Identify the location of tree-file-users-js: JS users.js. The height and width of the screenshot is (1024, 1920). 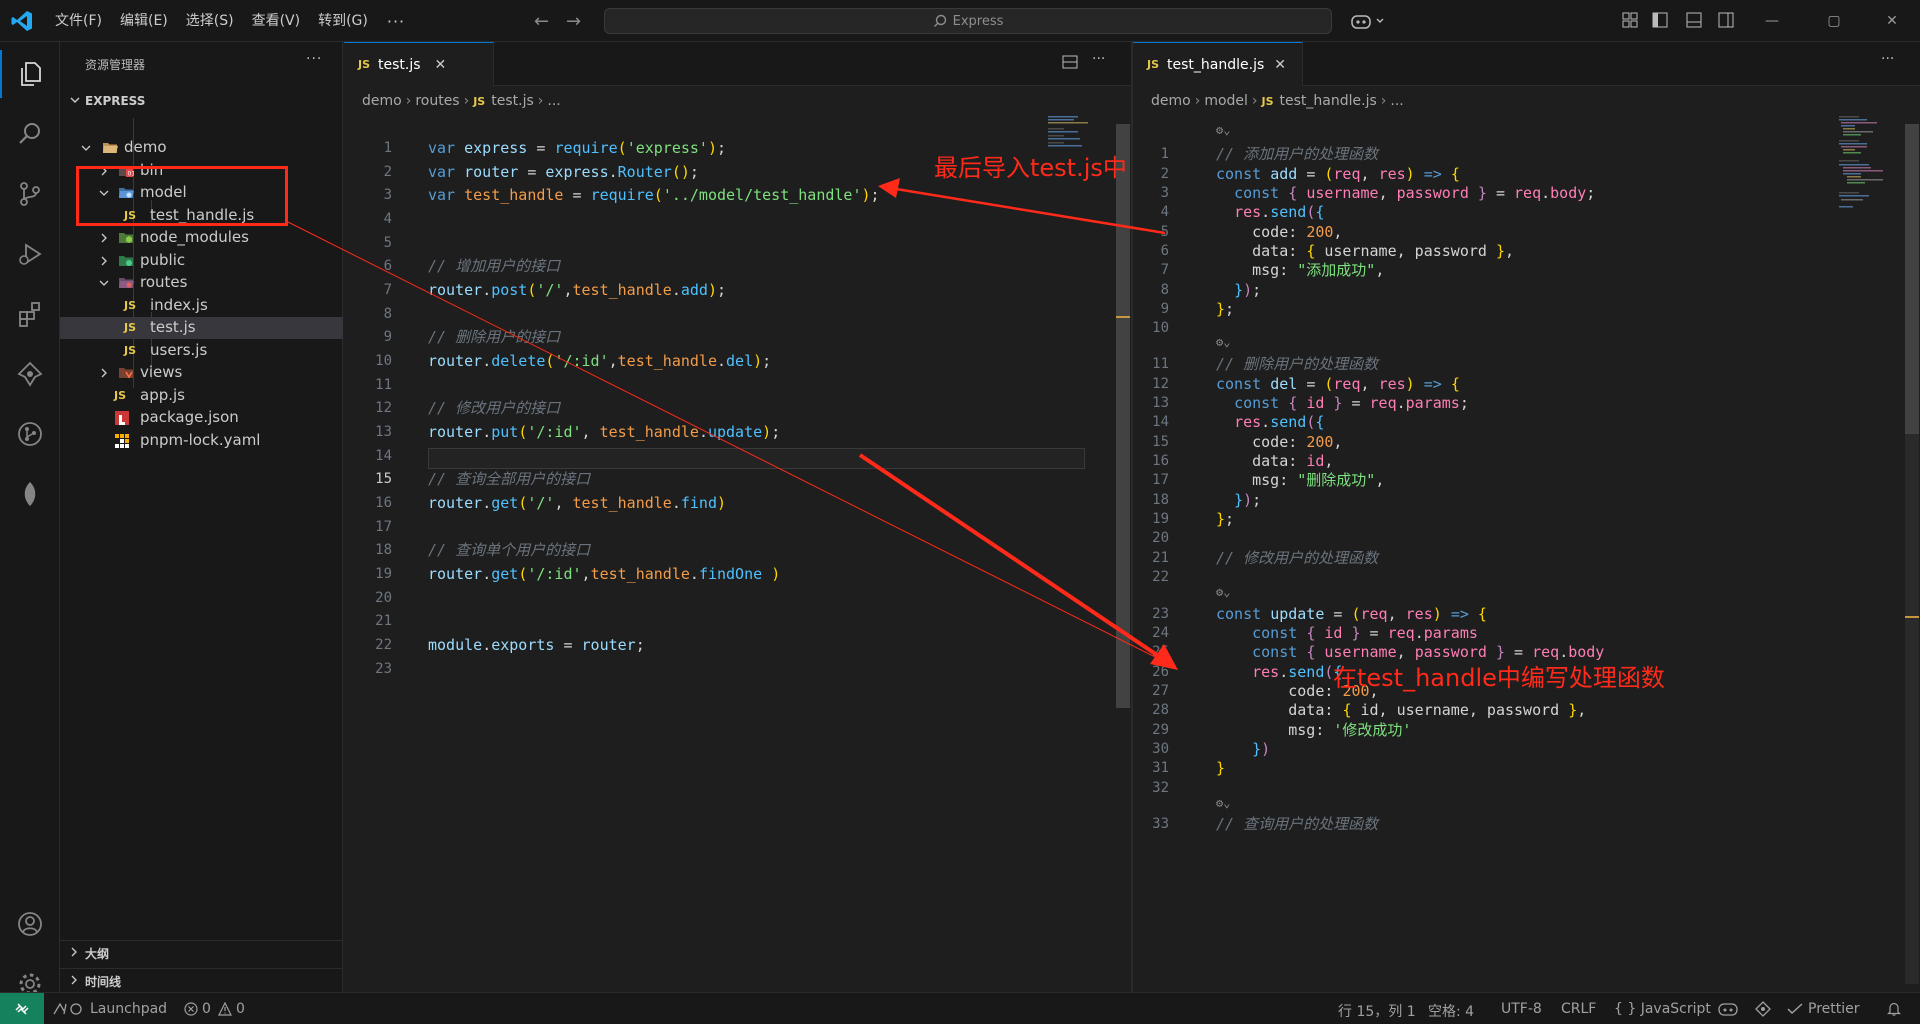
(201, 351).